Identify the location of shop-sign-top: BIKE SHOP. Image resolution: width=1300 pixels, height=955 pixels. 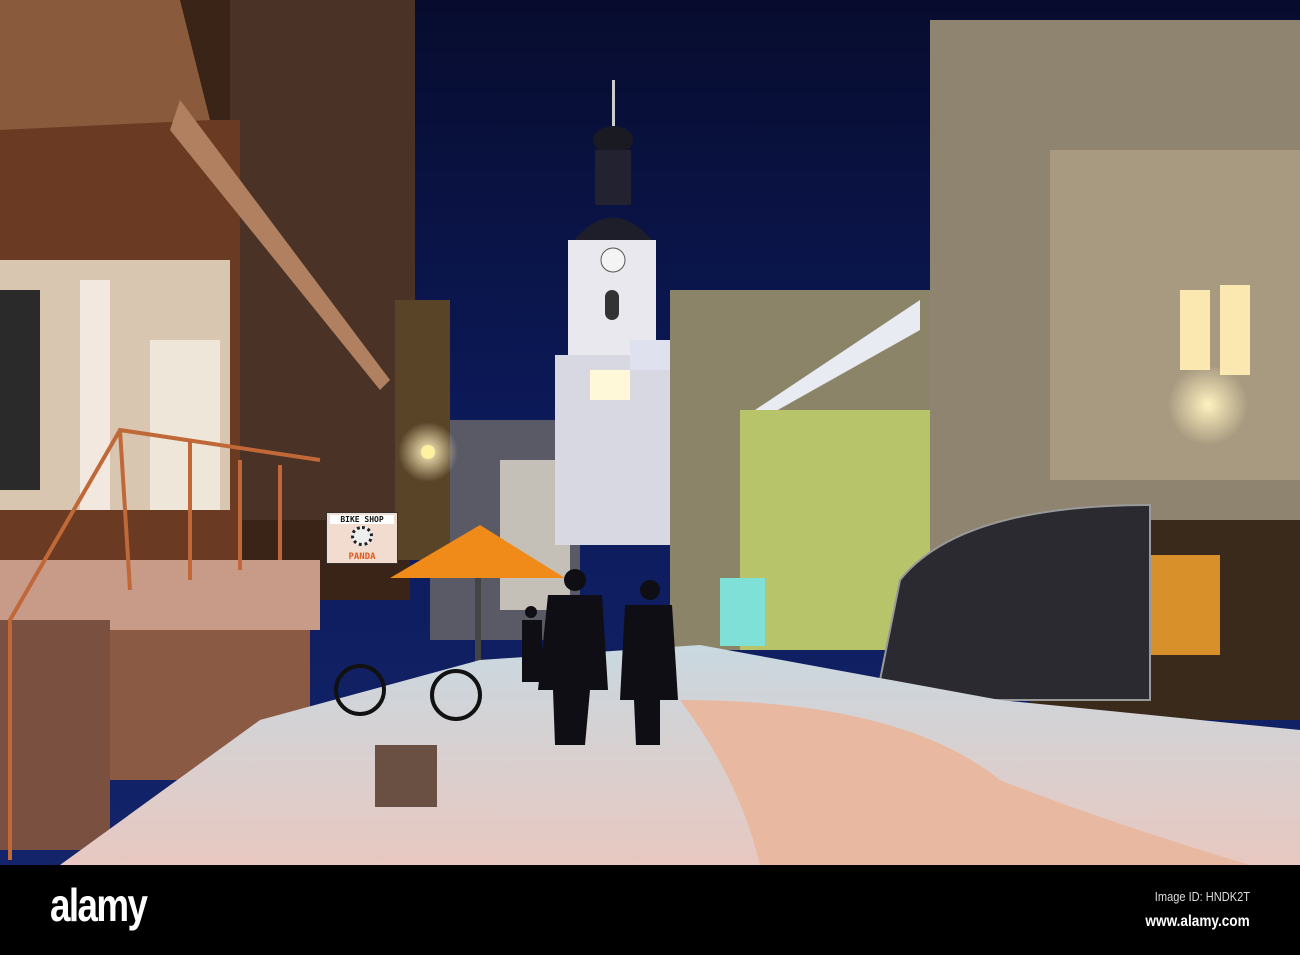
(362, 519).